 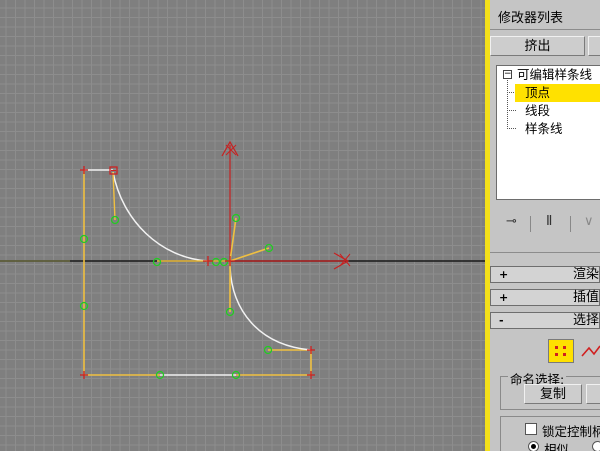 What do you see at coordinates (586, 297) in the screenshot?
I see `rollout-title: 插值` at bounding box center [586, 297].